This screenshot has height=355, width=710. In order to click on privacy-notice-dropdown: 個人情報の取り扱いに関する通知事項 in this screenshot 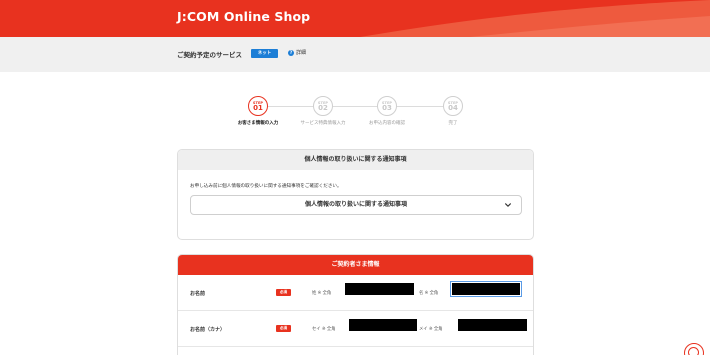, I will do `click(356, 205)`.